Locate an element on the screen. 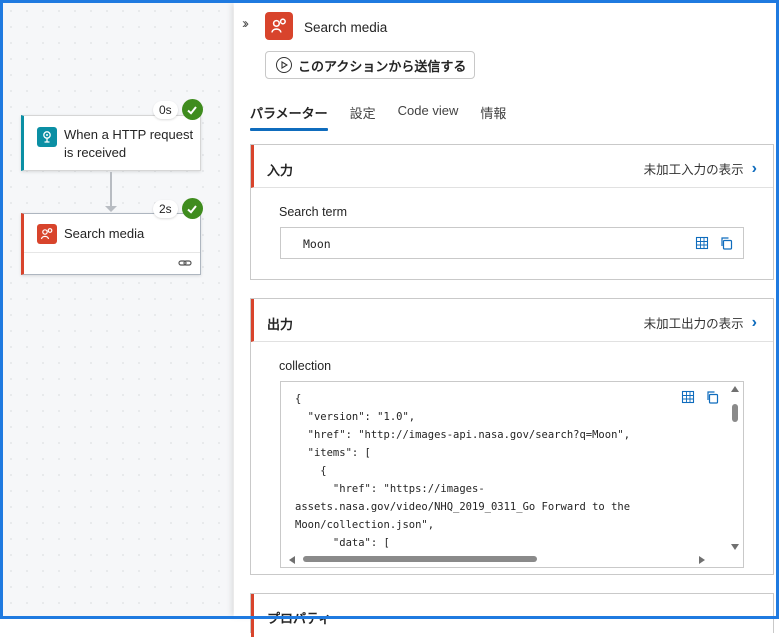 This screenshot has width=779, height=637. action-duration-badge: 2s is located at coordinates (178, 208).